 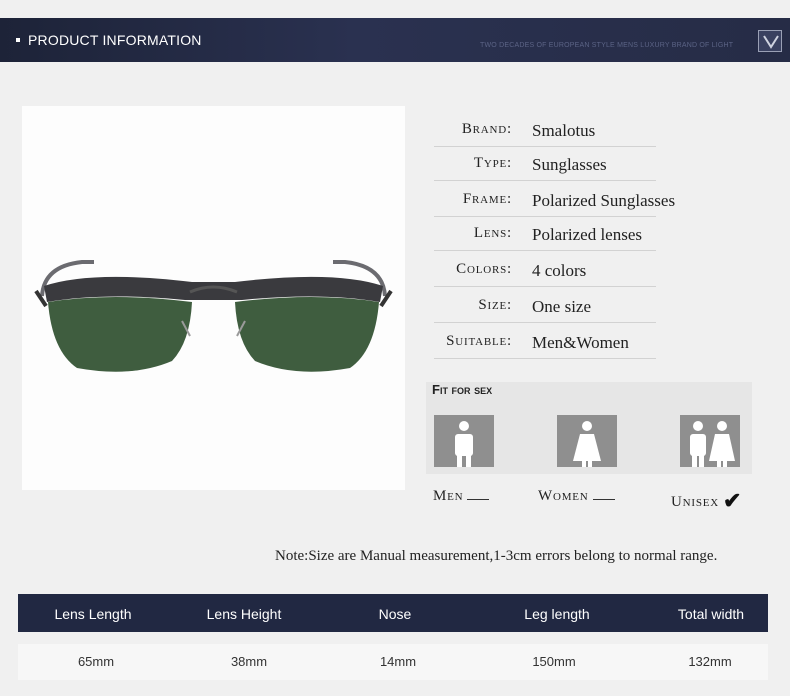 I want to click on brand-logo-icon, so click(x=770, y=41).